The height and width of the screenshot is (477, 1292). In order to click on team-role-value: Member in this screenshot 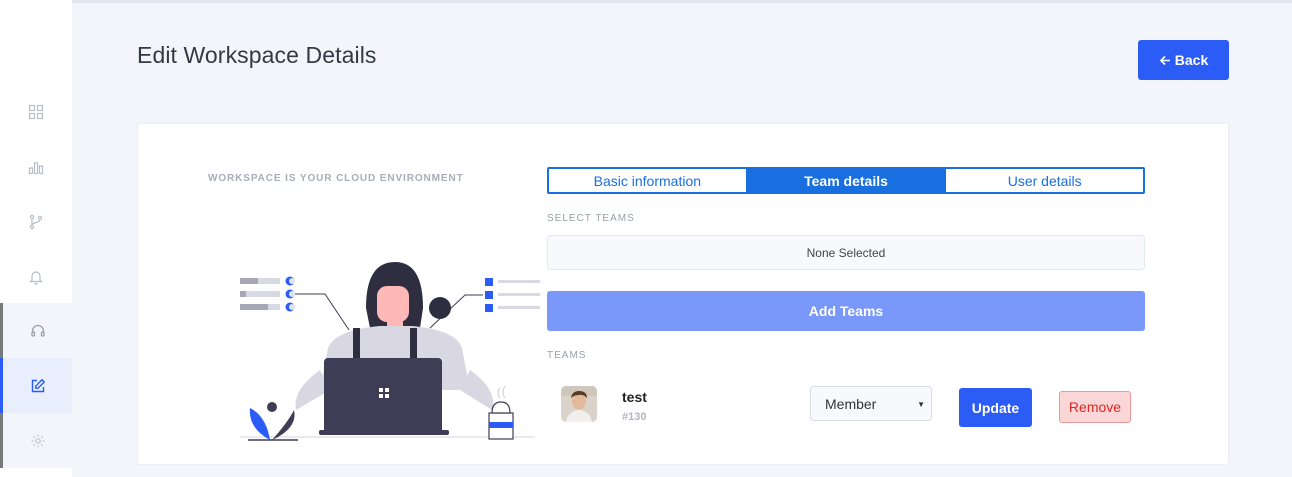, I will do `click(851, 403)`.